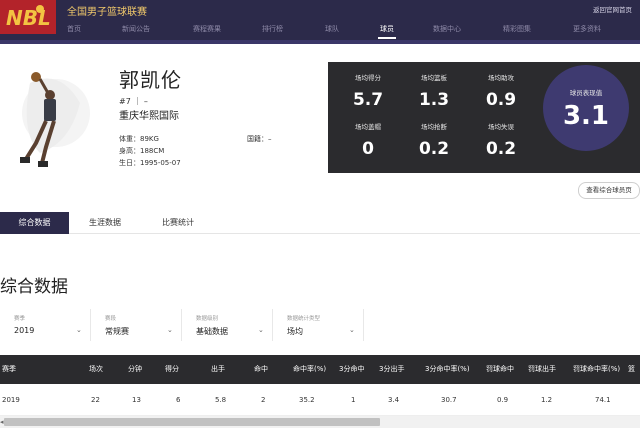 This screenshot has width=640, height=441. Describe the element at coordinates (603, 400) in the screenshot. I see `table-cell: 74.1` at that location.